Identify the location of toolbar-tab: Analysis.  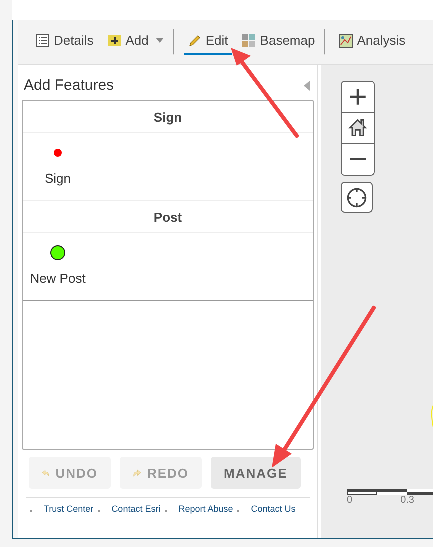
(372, 42).